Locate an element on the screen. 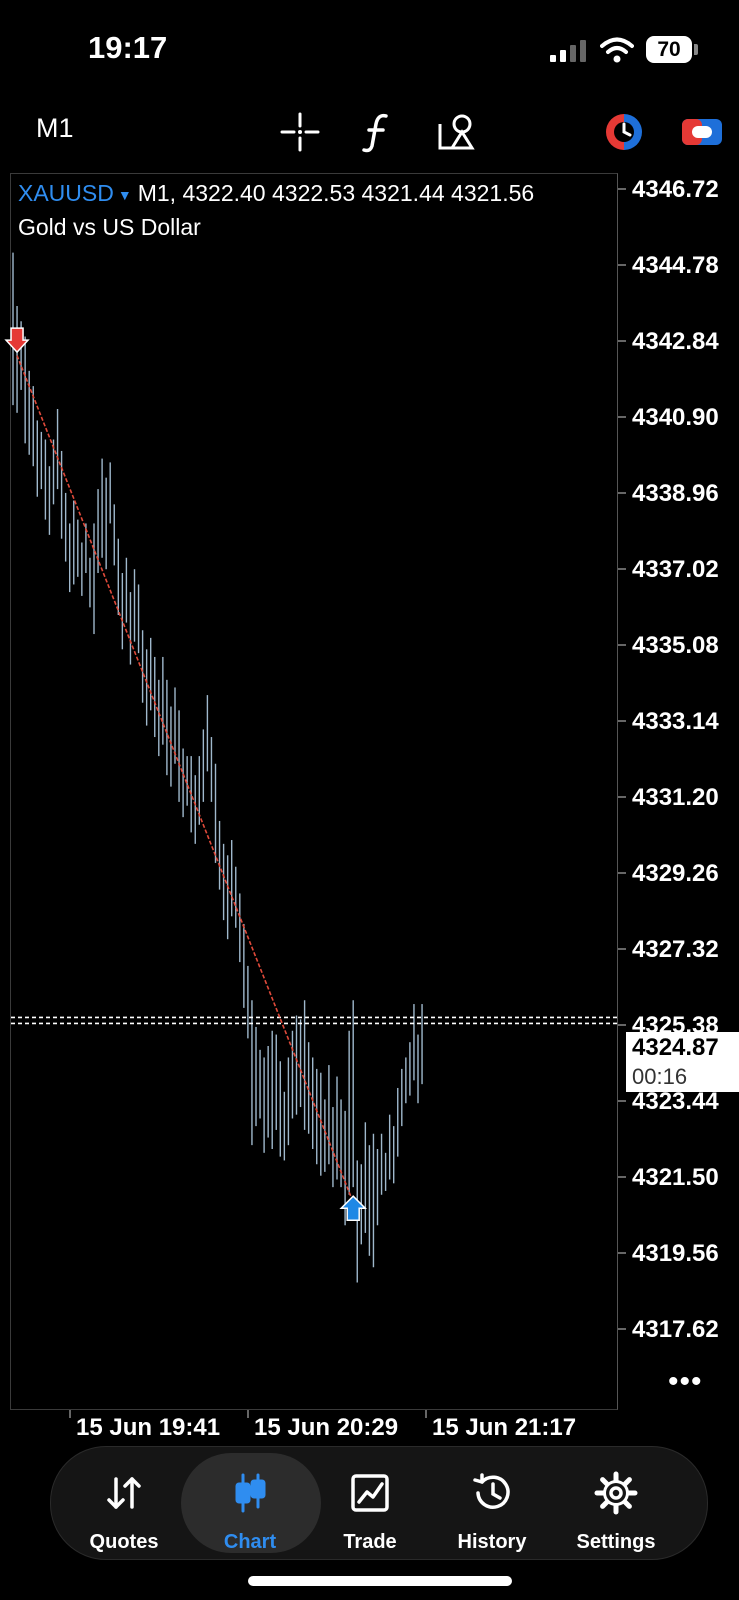 The height and width of the screenshot is (1600, 739). home-indicator is located at coordinates (380, 1581).